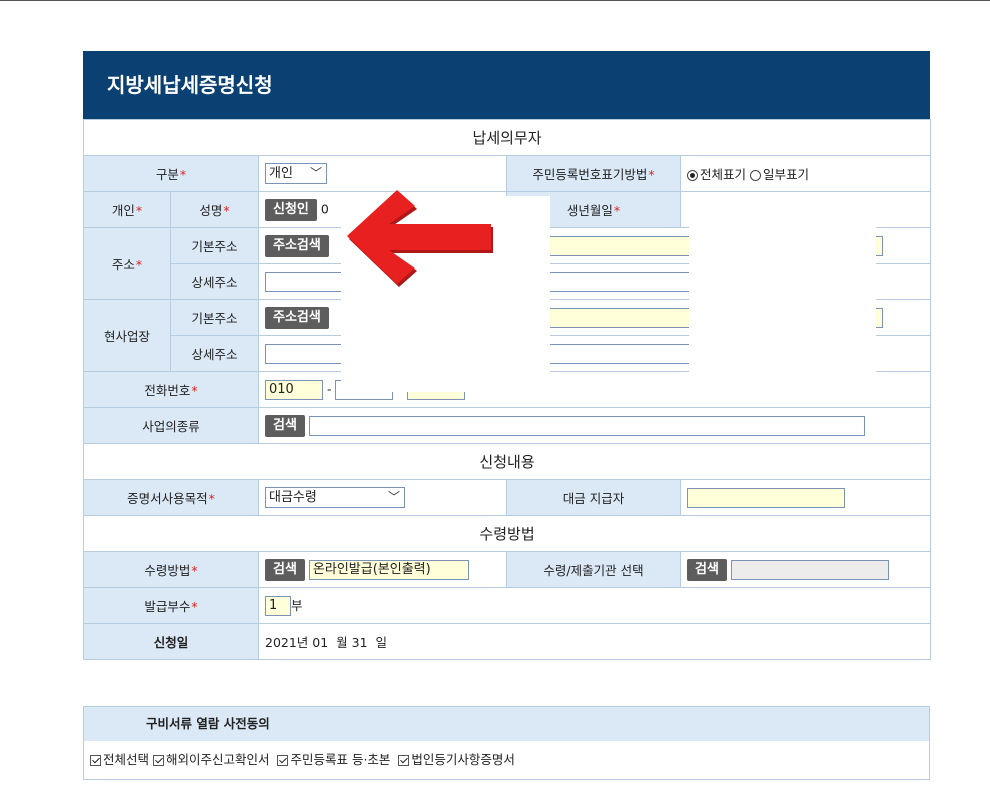 Image resolution: width=990 pixels, height=789 pixels. I want to click on label-name: 성명*, so click(214, 209).